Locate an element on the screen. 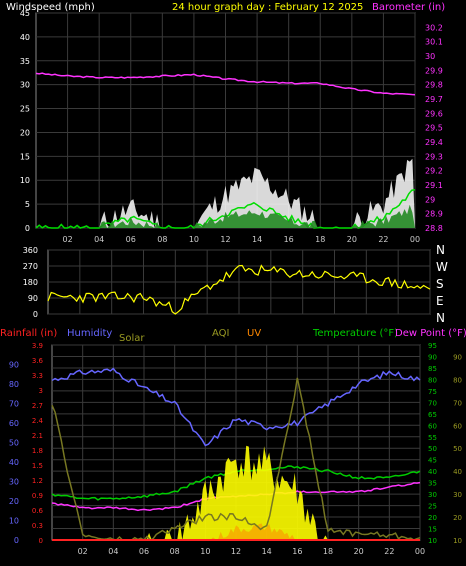 The image size is (466, 566). top-x-tick-label: 04 is located at coordinates (99, 239).